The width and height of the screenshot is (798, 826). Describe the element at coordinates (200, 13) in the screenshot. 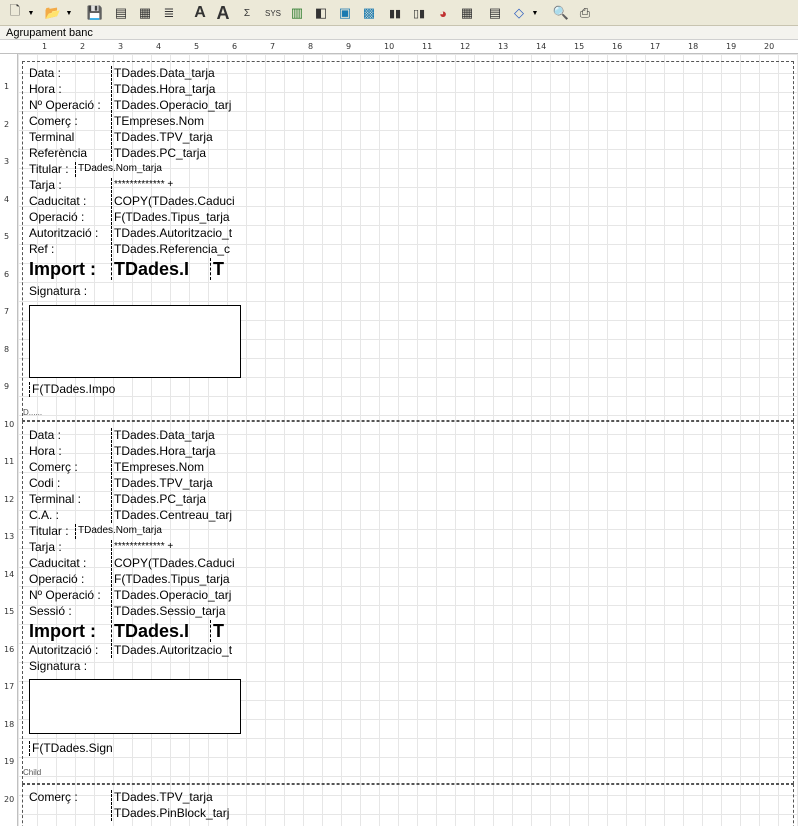

I see `font-a-icon: A` at that location.